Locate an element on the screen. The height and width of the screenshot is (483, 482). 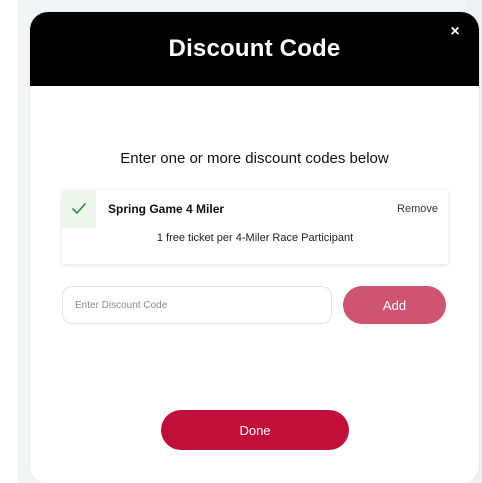
add-code-button: Add is located at coordinates (394, 305).